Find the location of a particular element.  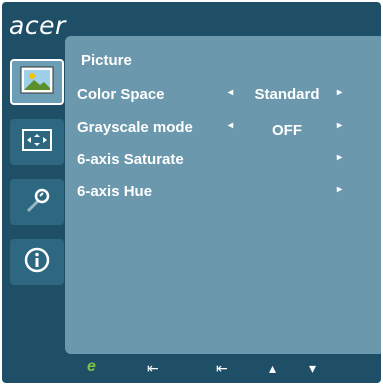

setting-label: Color Space is located at coordinates (121, 94).